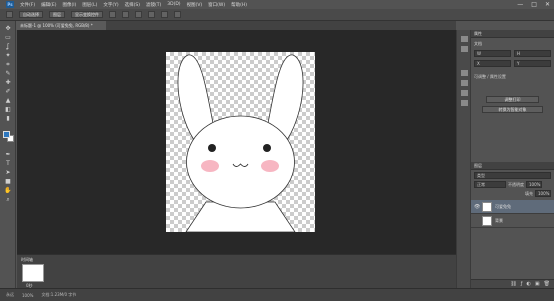 The height and width of the screenshot is (301, 554). Describe the element at coordinates (10, 295) in the screenshot. I see `loop-select: 永远` at that location.